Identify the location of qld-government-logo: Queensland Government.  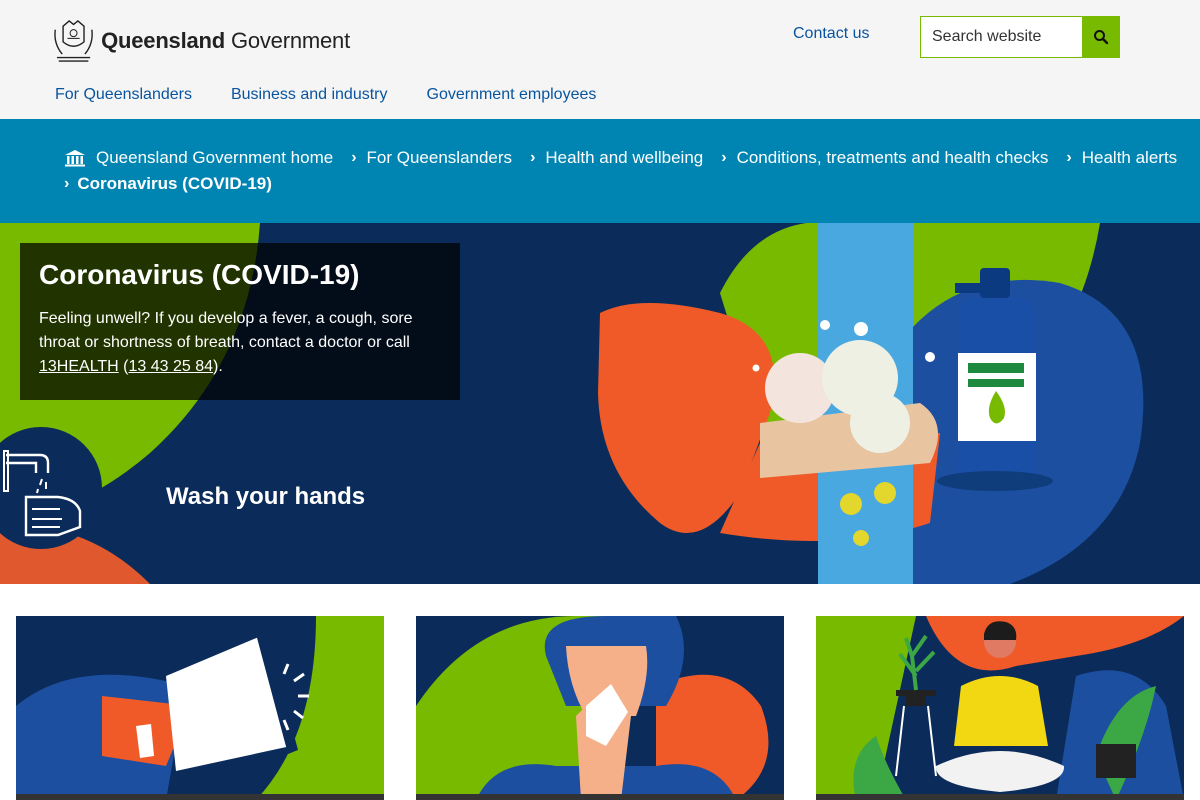
(200, 41).